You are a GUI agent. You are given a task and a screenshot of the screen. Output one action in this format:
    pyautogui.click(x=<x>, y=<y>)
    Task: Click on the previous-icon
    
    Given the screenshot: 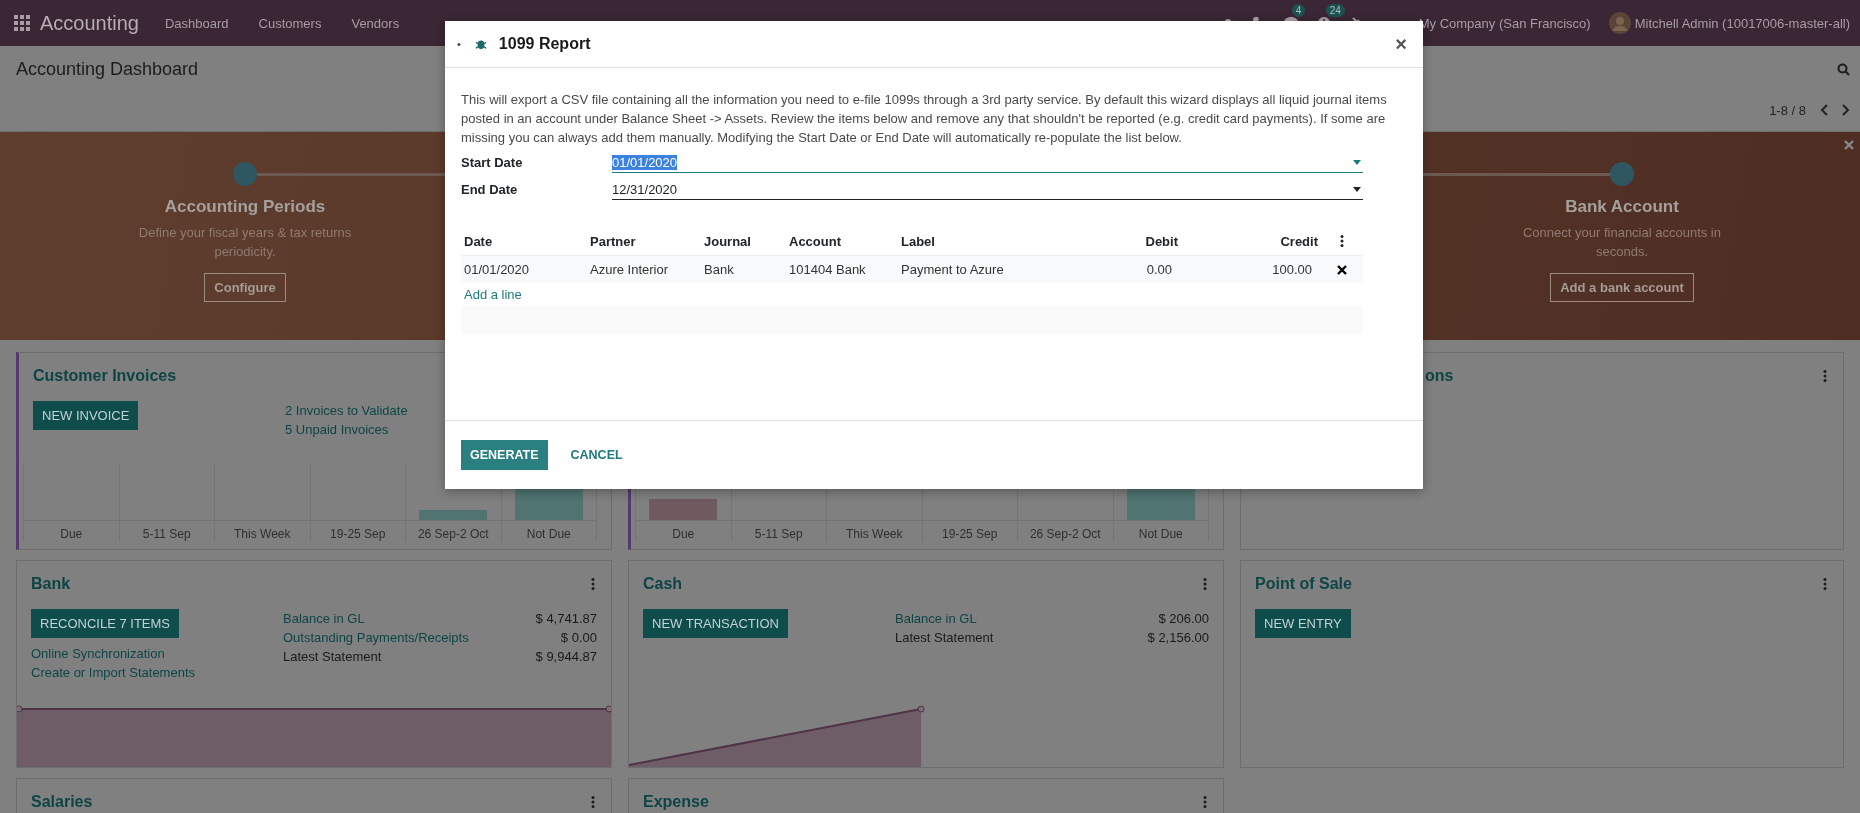 What is the action you would take?
    pyautogui.click(x=1824, y=110)
    